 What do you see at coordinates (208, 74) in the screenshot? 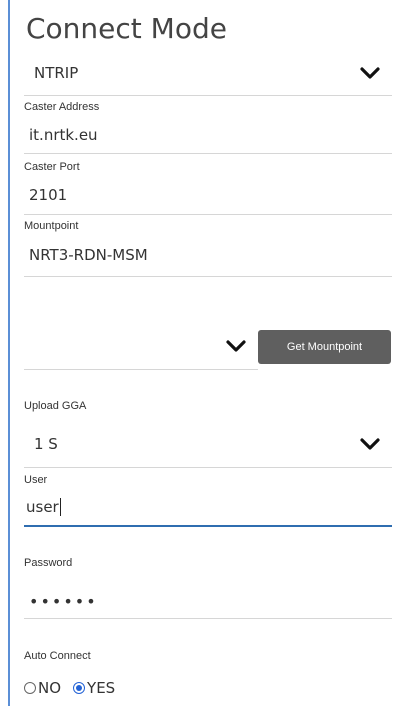
I see `connect-mode-select: NTRIP` at bounding box center [208, 74].